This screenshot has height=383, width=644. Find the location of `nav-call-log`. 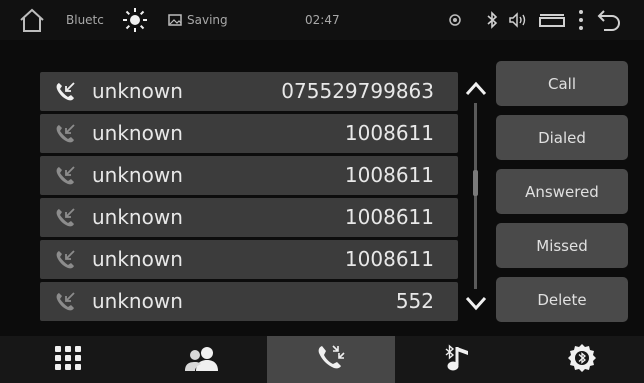

nav-call-log is located at coordinates (331, 359).